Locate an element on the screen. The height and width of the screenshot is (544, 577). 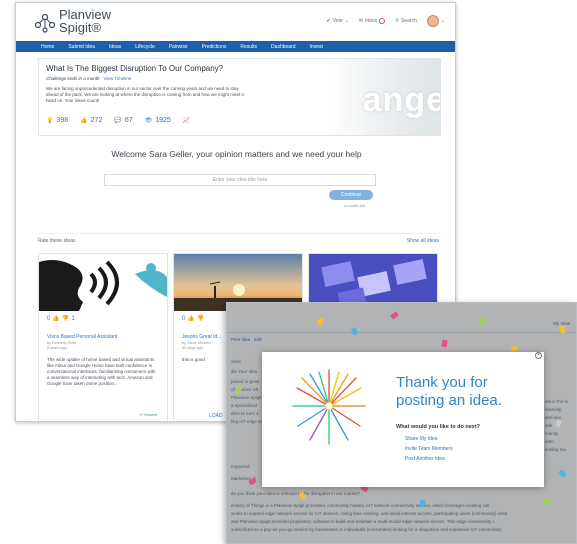
challenge-deadline: Challenge ends in a month View Timeline is located at coordinates (88, 78).